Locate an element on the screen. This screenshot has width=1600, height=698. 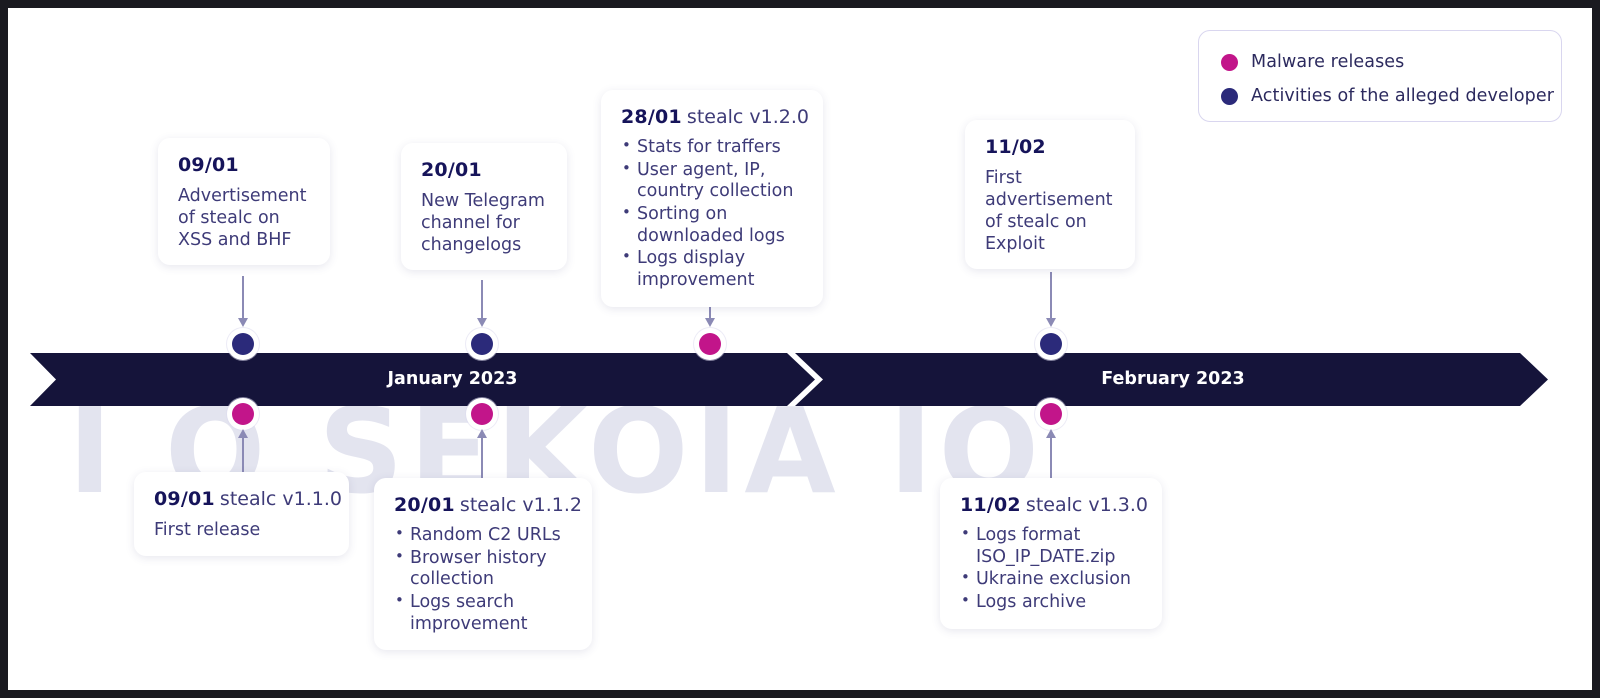
legend-item-developer-activities: Activities of the alleged developer is located at coordinates (1391, 96).